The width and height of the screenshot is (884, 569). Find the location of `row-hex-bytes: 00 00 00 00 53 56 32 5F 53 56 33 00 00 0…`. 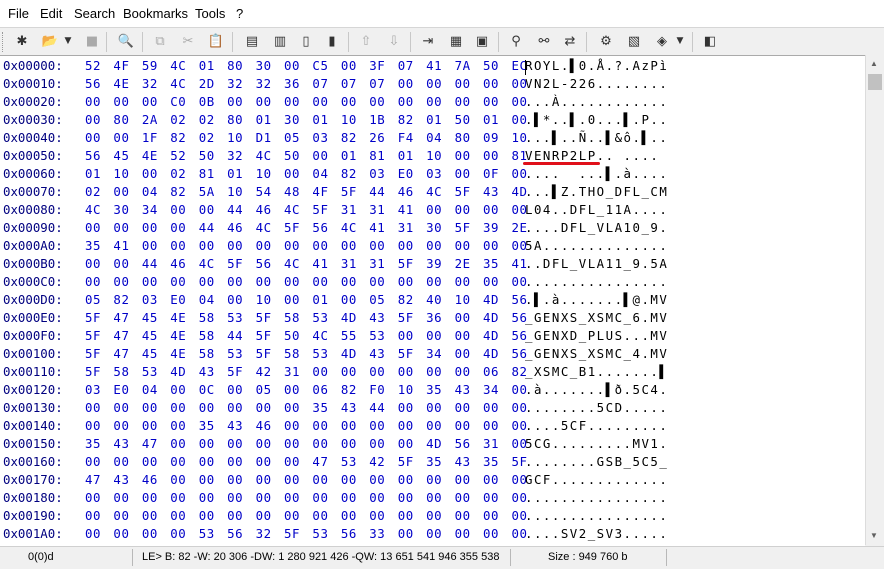

row-hex-bytes: 00 00 00 00 53 56 32 5F 53 56 33 00 00 0… is located at coordinates (306, 534).